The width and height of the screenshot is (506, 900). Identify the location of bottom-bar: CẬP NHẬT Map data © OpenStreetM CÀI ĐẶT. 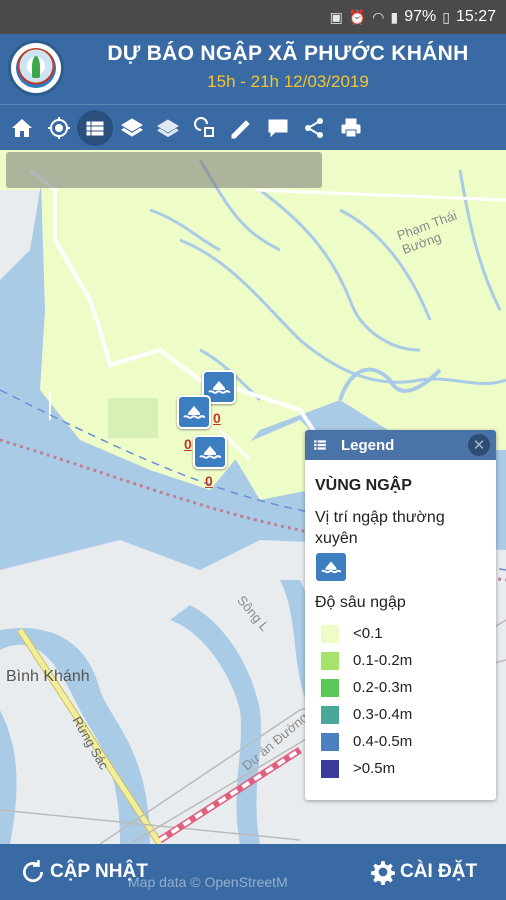
(253, 872).